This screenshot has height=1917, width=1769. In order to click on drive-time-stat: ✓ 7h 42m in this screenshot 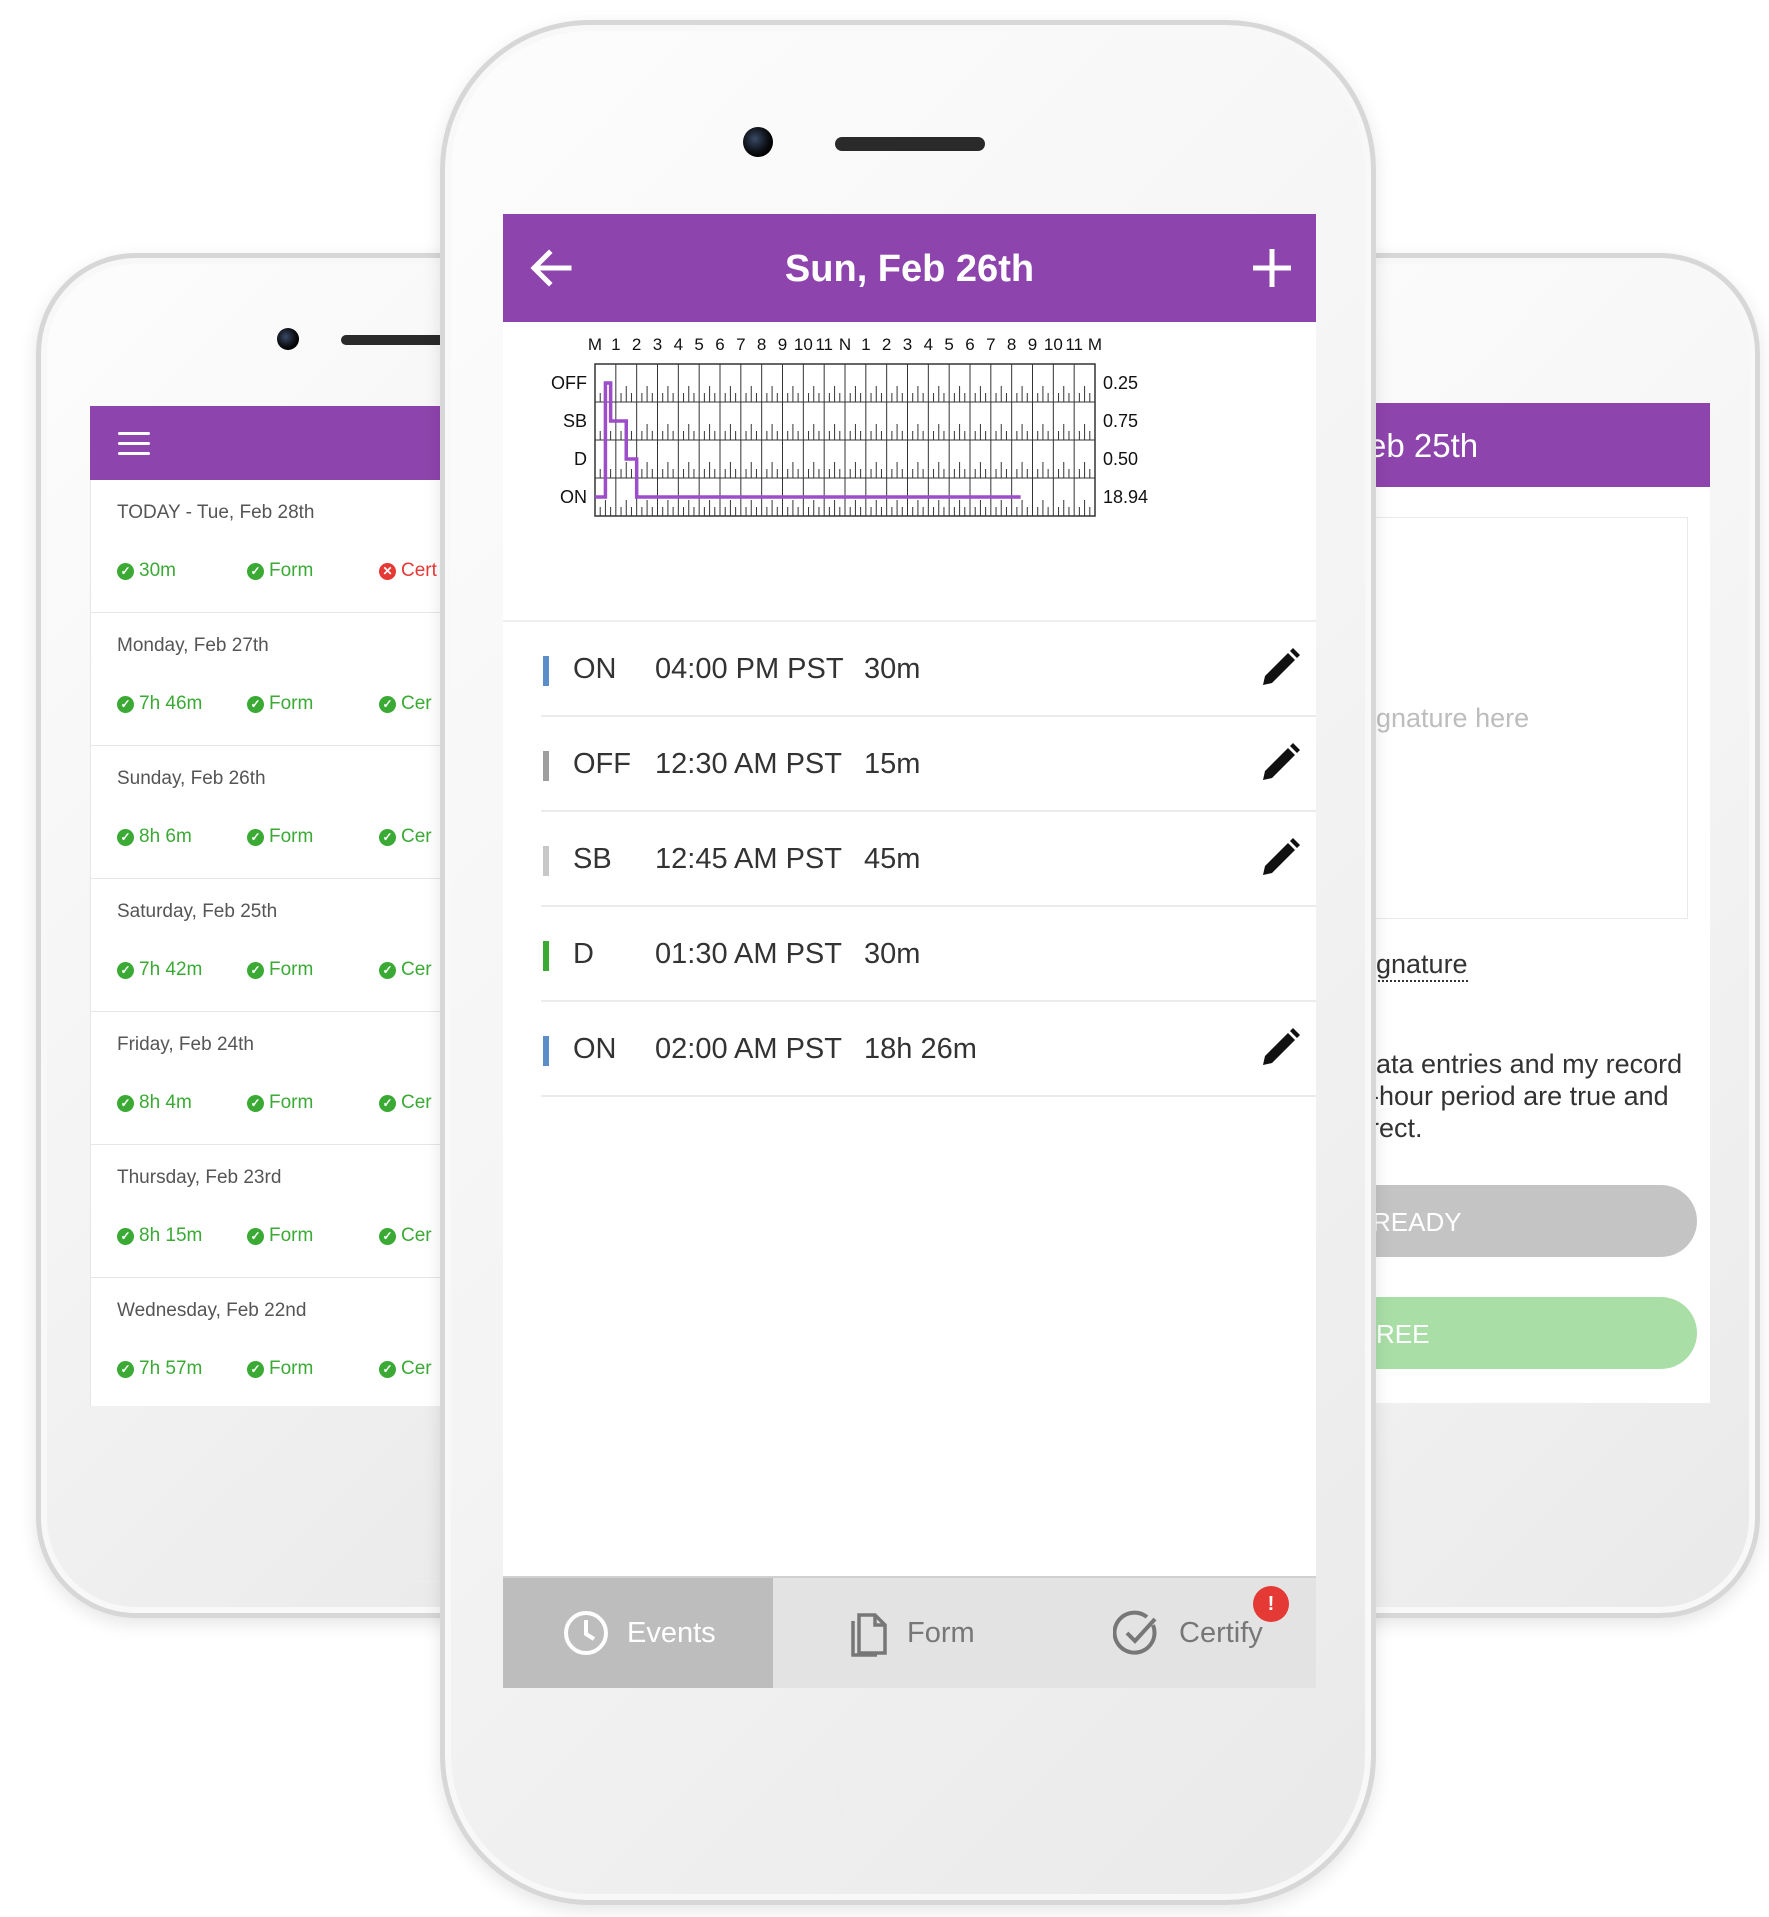, I will do `click(159, 970)`.